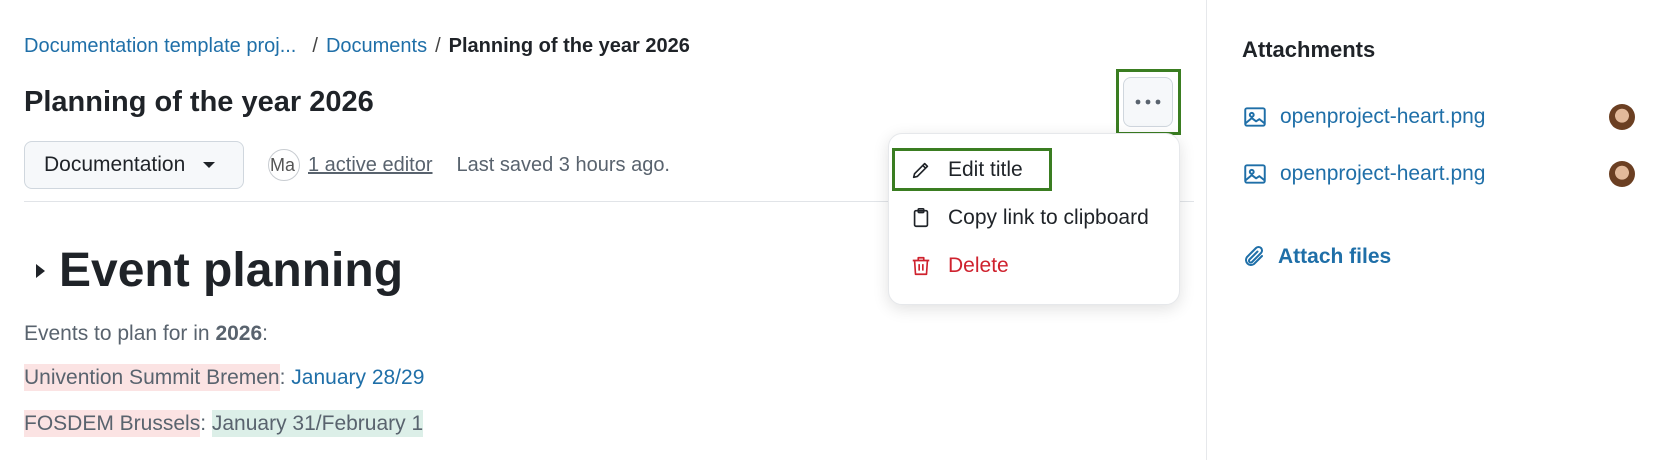 The image size is (1666, 460). I want to click on event-line: FOSDEM Brussels: January 31/February 1, so click(224, 423).